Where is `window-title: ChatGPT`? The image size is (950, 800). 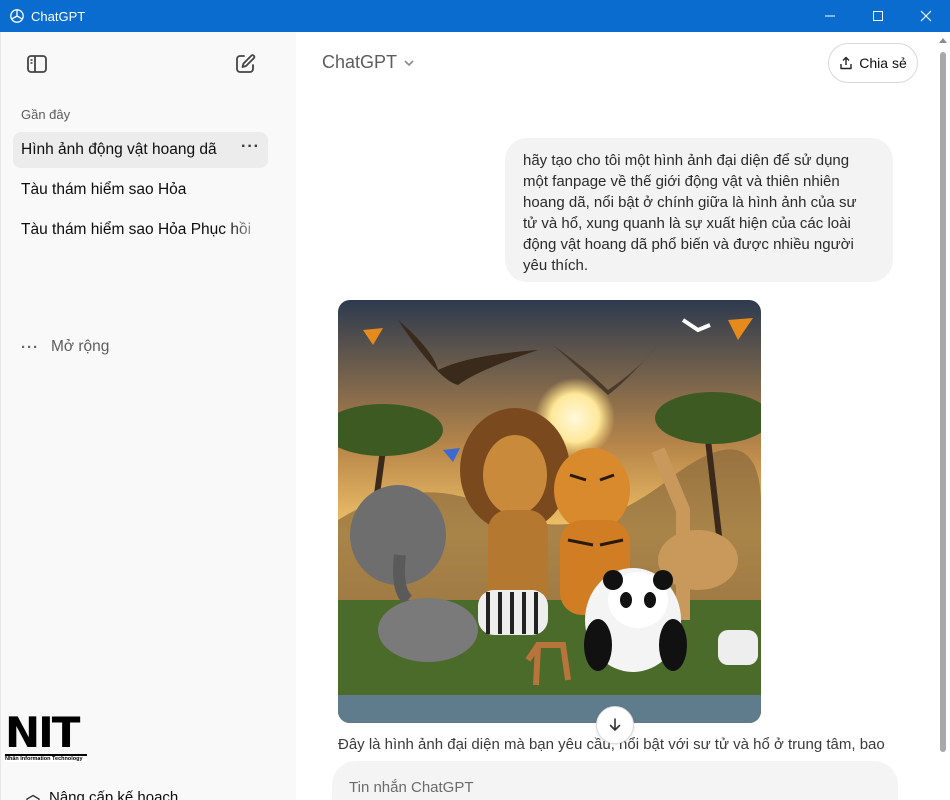
window-title: ChatGPT is located at coordinates (58, 16).